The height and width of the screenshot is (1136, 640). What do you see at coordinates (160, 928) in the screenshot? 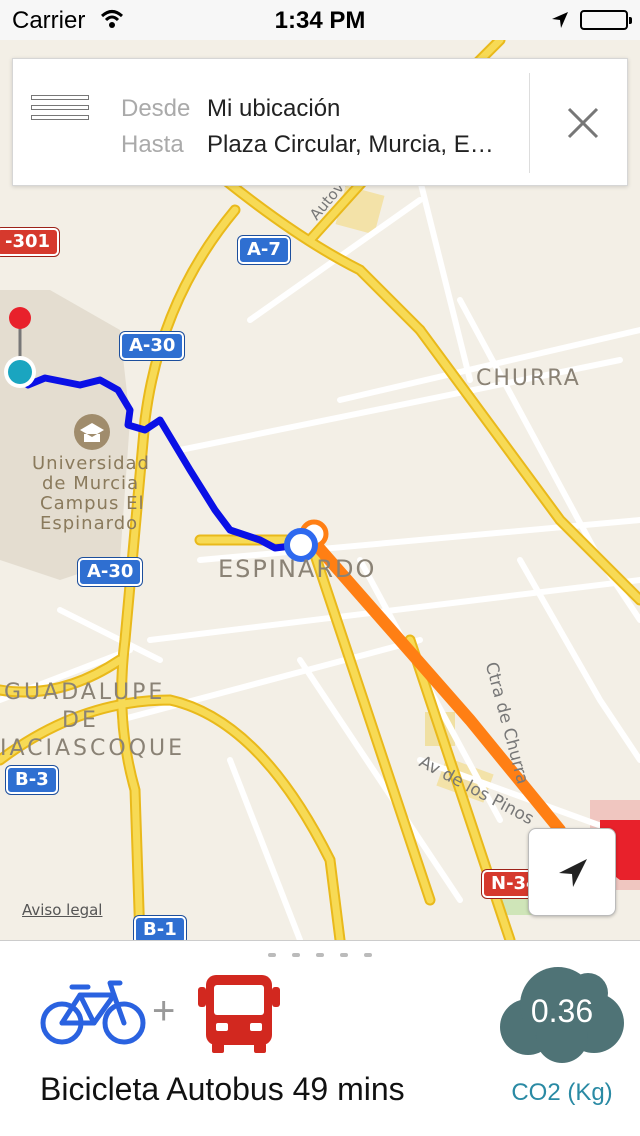
I see `road-shield-b1: B-1` at bounding box center [160, 928].